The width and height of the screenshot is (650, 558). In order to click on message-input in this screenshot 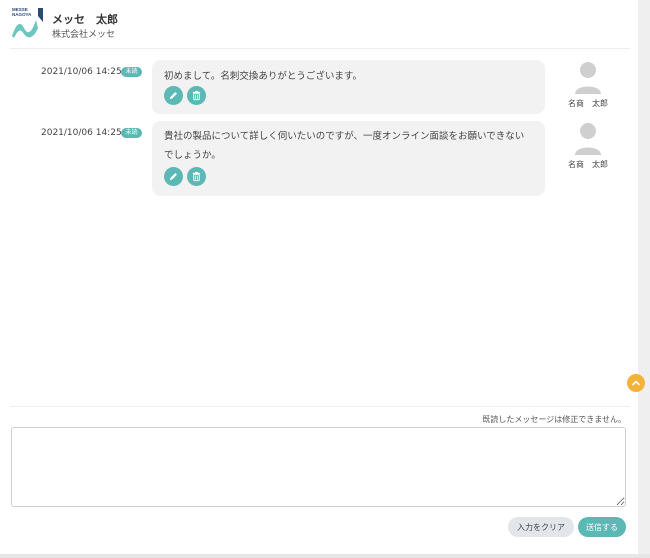, I will do `click(318, 467)`.